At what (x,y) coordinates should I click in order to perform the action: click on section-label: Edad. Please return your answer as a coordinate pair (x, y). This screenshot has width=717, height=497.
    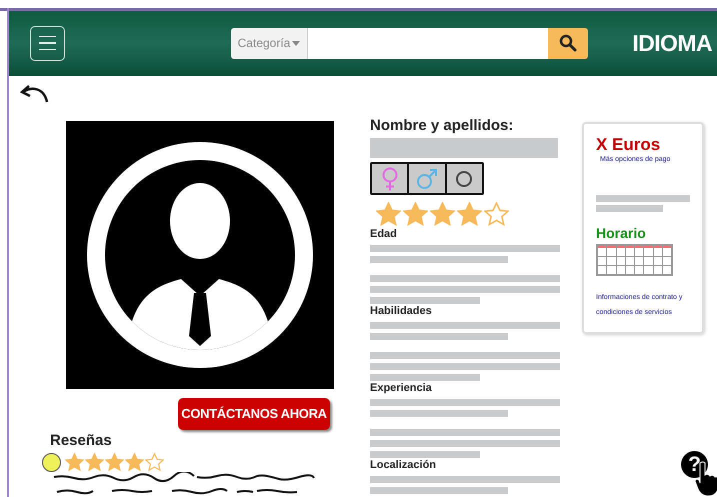
    Looking at the image, I should click on (384, 234).